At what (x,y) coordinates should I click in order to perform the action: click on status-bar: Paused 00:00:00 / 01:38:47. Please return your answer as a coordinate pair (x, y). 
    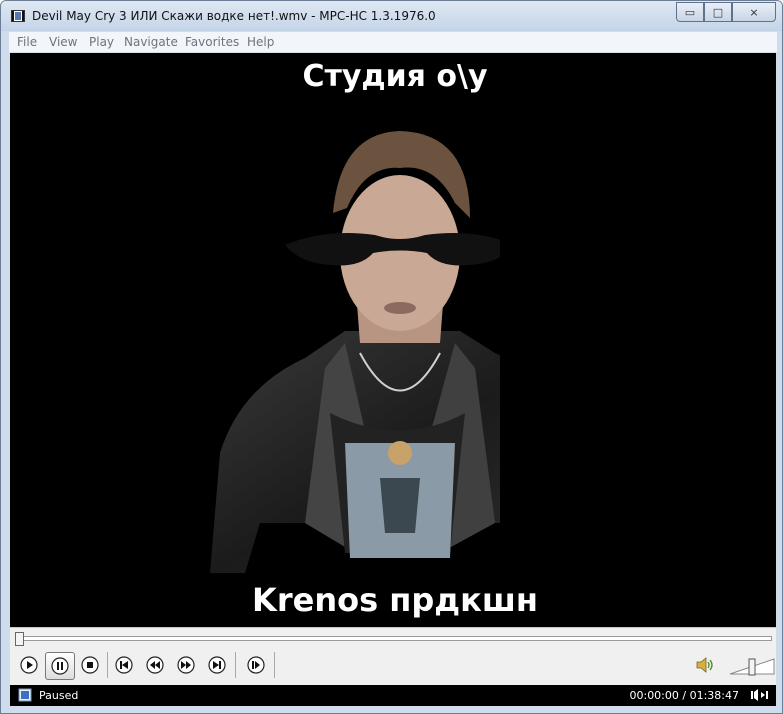
    Looking at the image, I should click on (393, 695).